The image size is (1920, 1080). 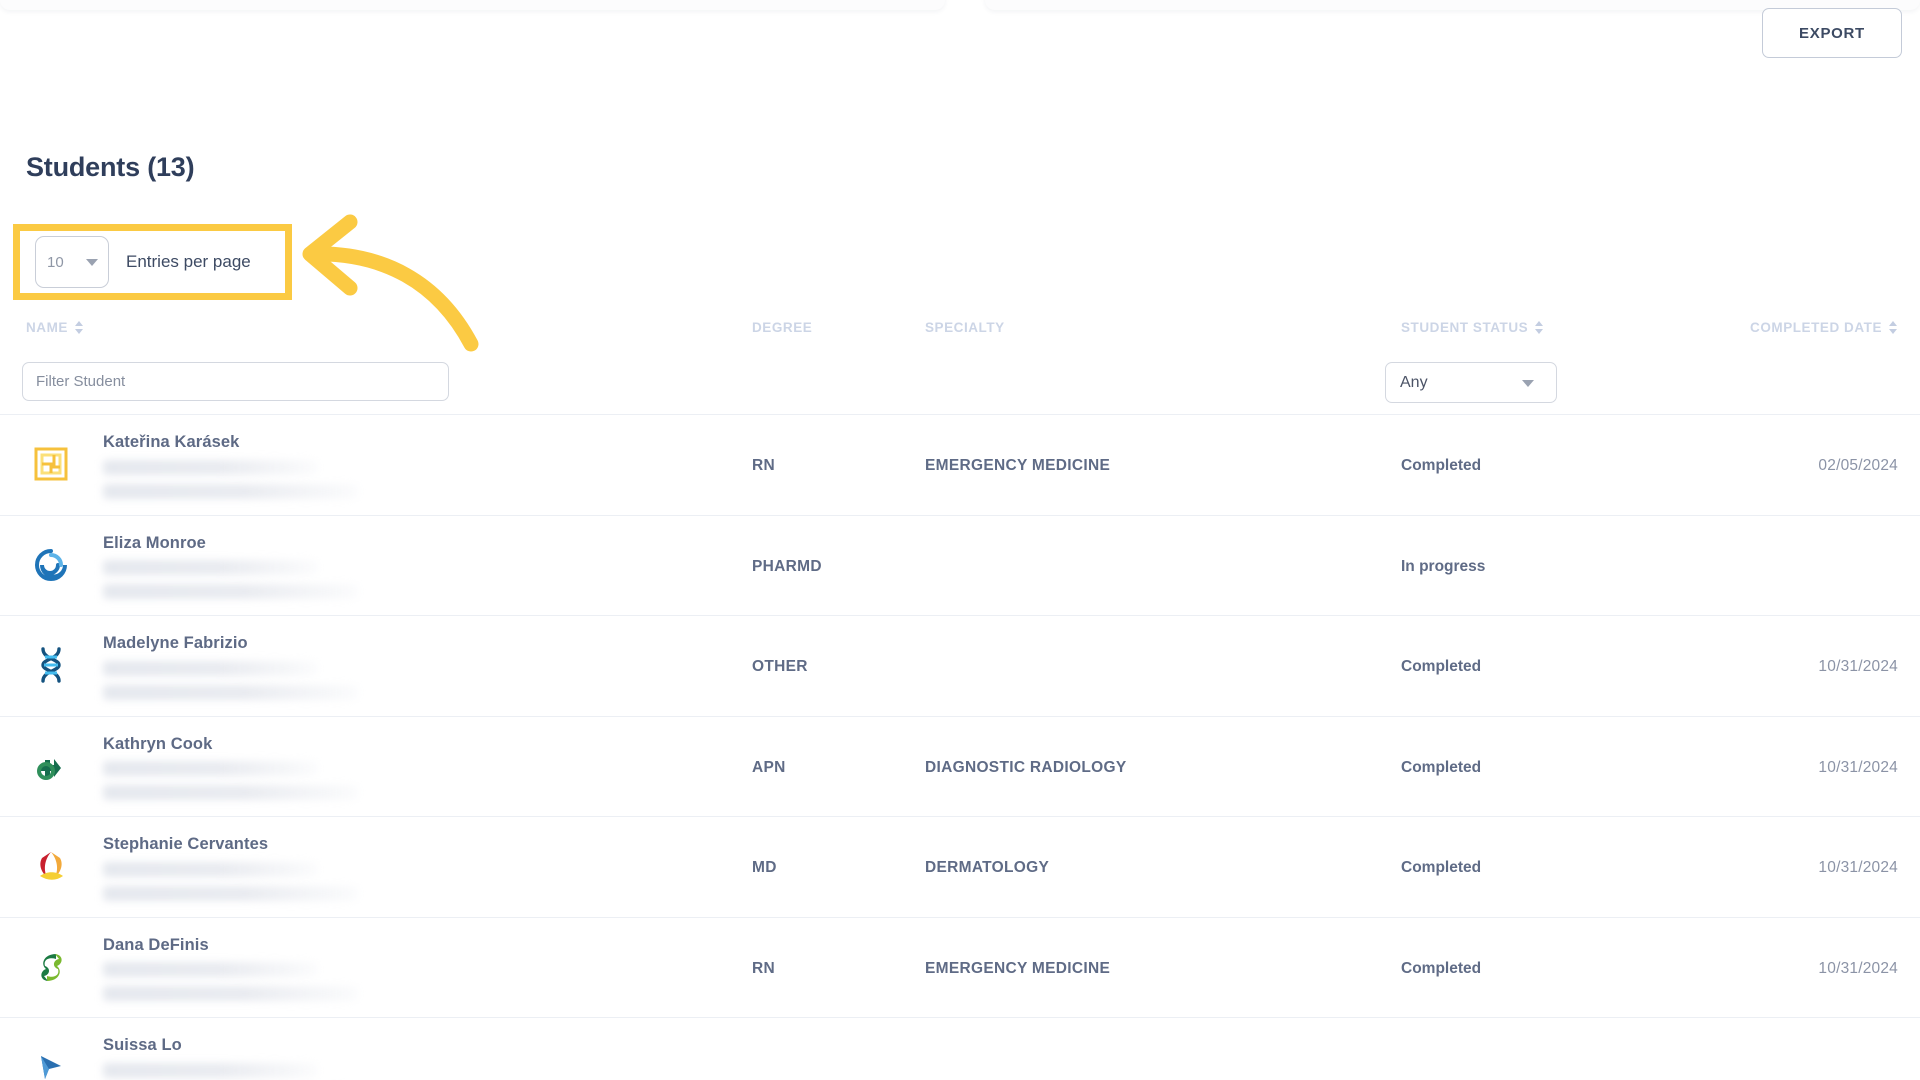 What do you see at coordinates (413, 867) in the screenshot?
I see `student-name-cell: Stephanie Cervantes` at bounding box center [413, 867].